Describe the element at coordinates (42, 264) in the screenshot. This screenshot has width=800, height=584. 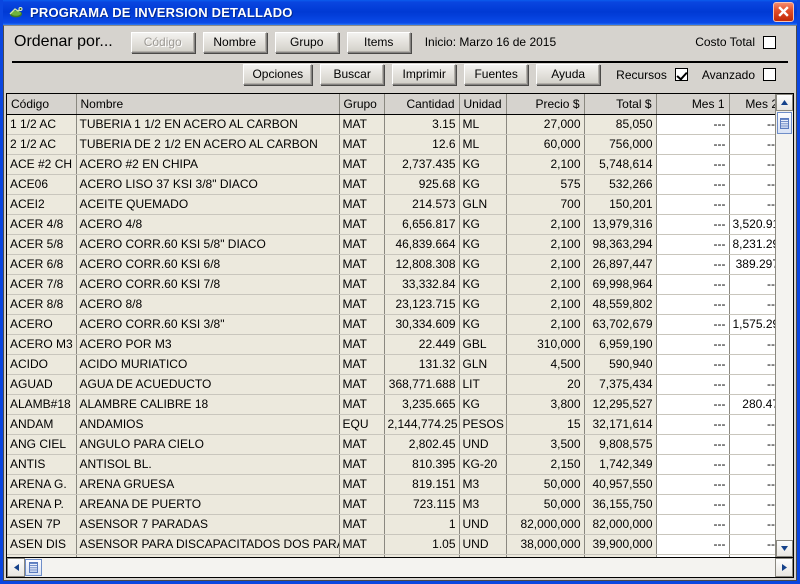
I see `cell-c-digo: ACER 6/8` at that location.